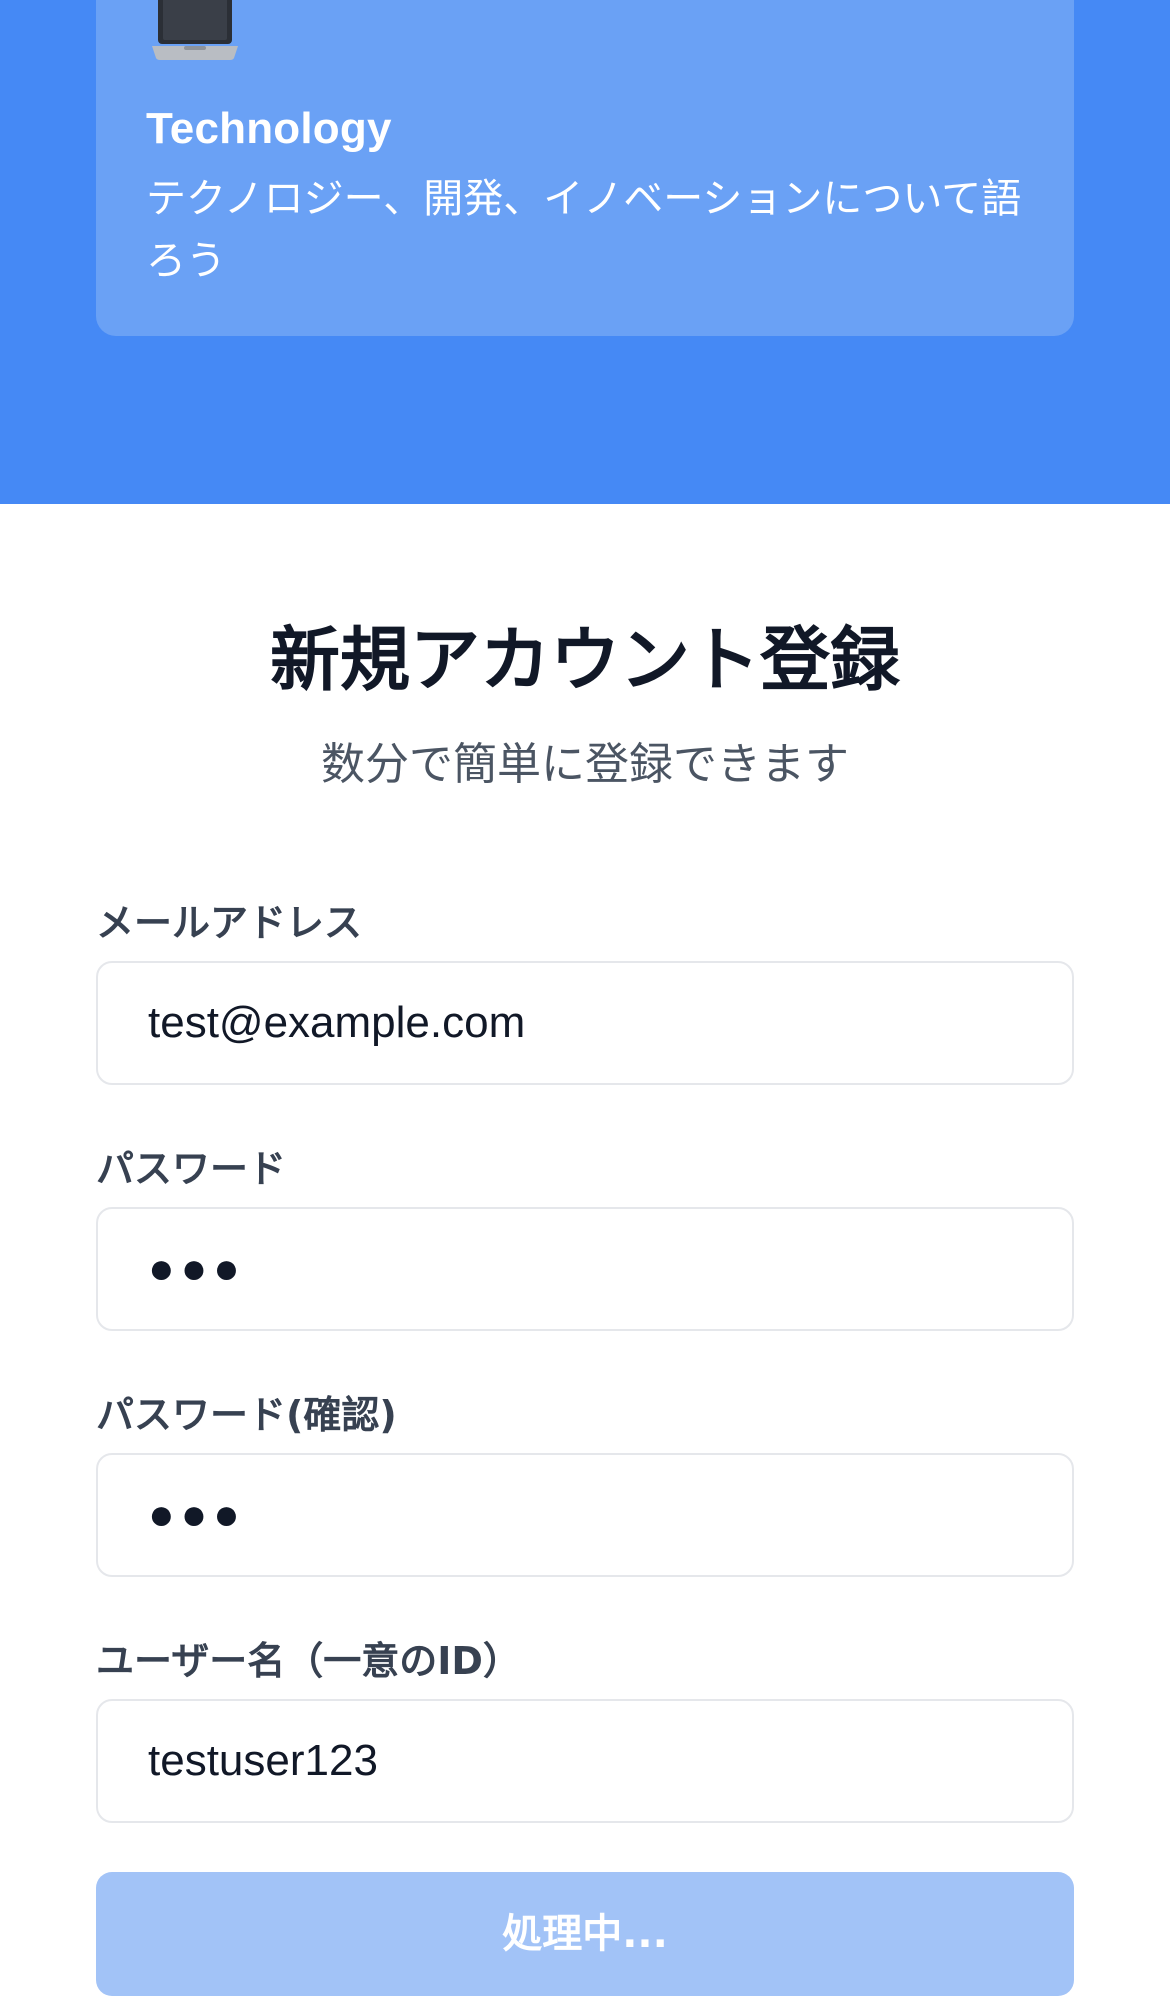 The width and height of the screenshot is (1170, 1996). Describe the element at coordinates (195, 30) in the screenshot. I see `laptop-icon` at that location.